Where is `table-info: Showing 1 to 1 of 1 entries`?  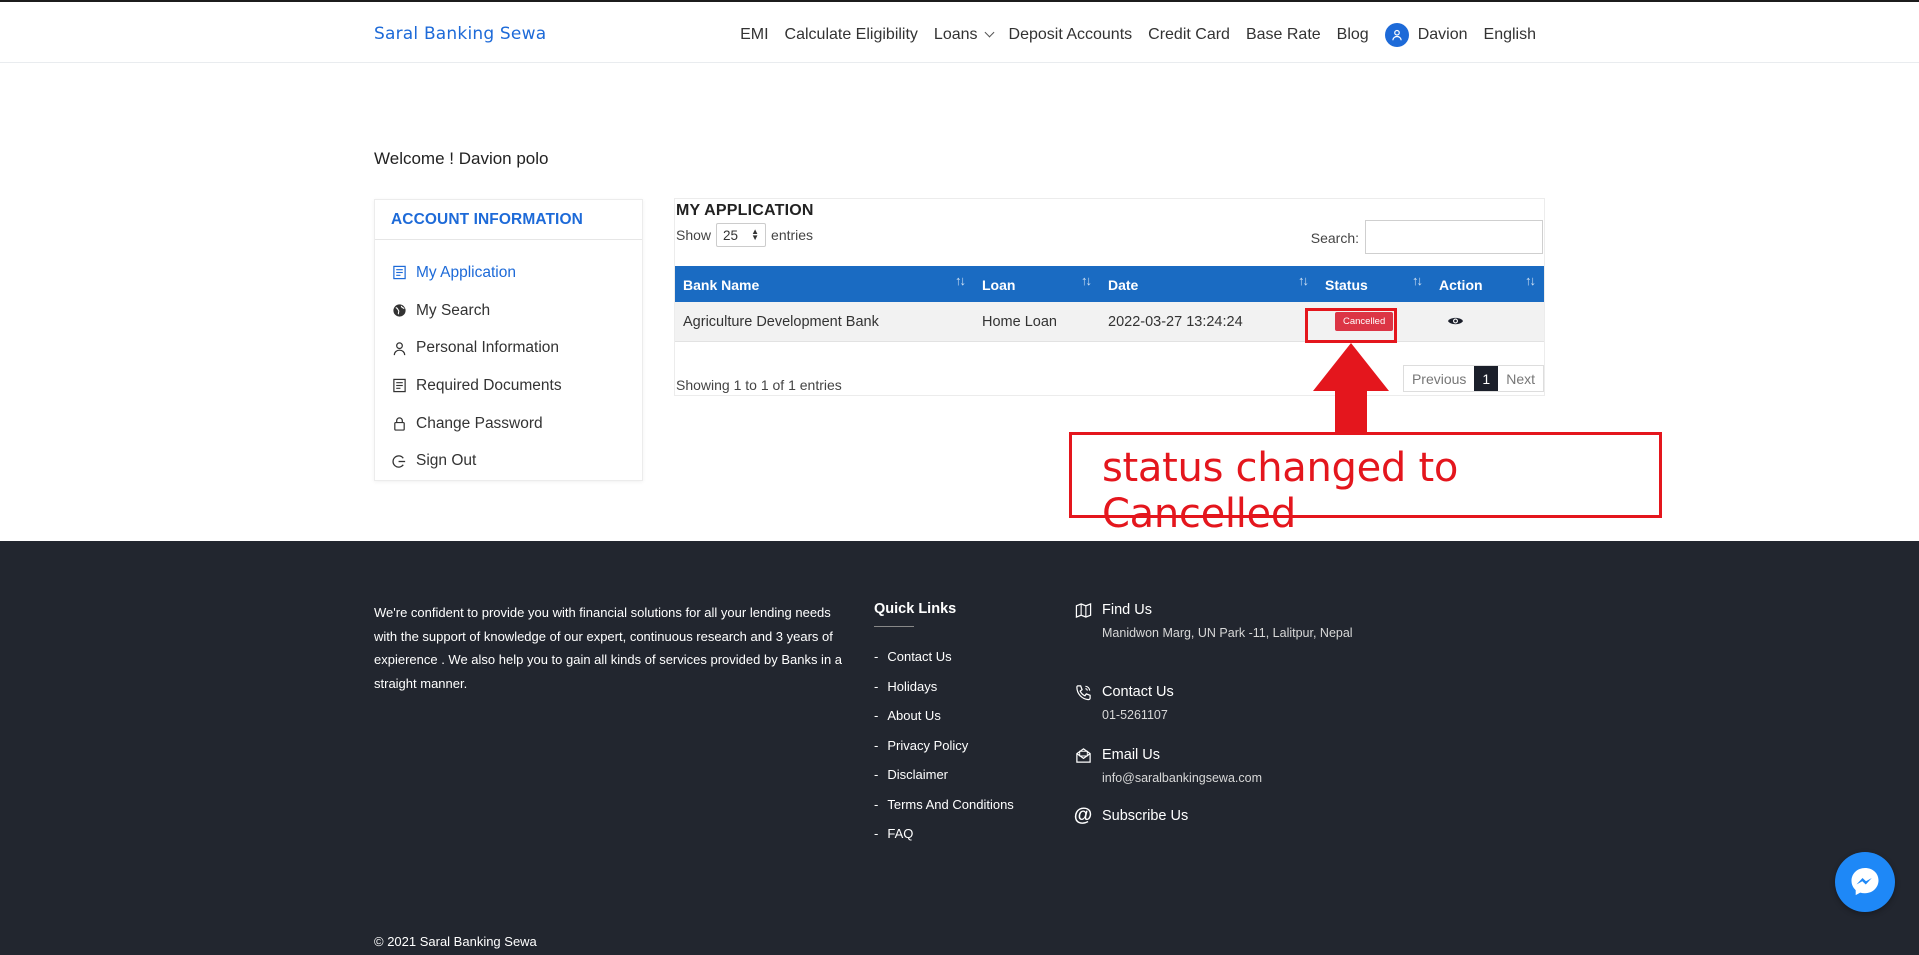
table-info: Showing 1 to 1 of 1 entries is located at coordinates (759, 385).